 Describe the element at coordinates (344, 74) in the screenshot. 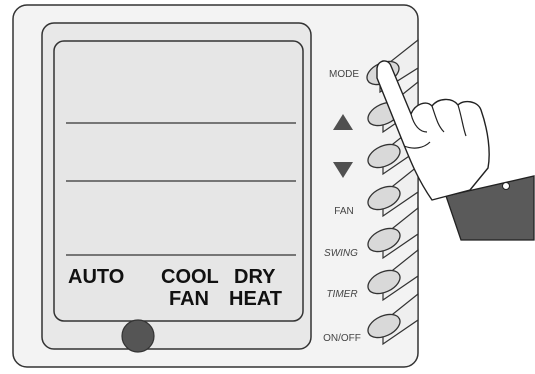

I see `mode-button-label: MODE` at that location.